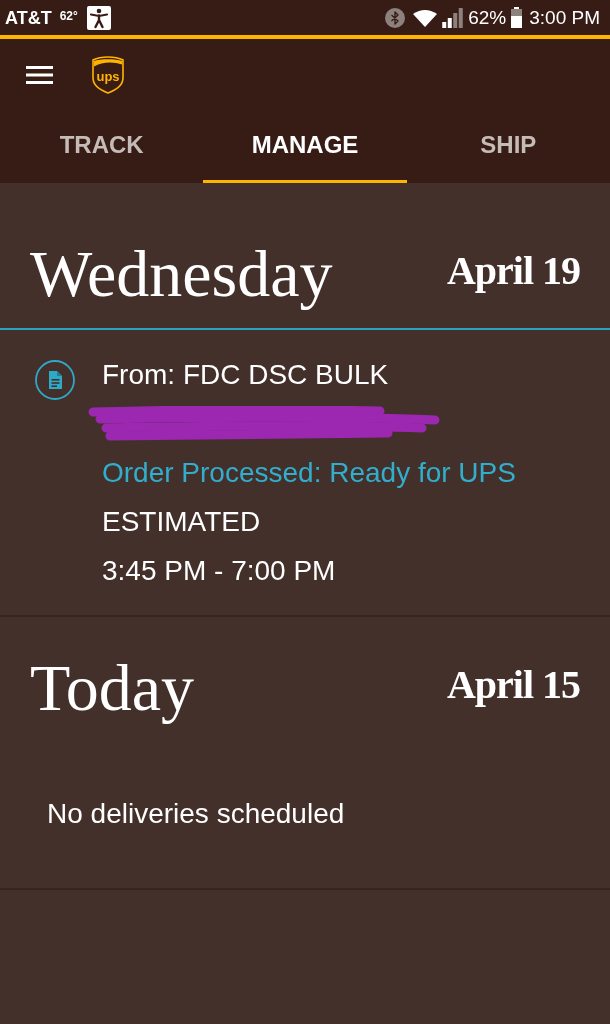 The width and height of the screenshot is (610, 1024). Describe the element at coordinates (513, 271) in the screenshot. I see `date-heading: April 19` at that location.